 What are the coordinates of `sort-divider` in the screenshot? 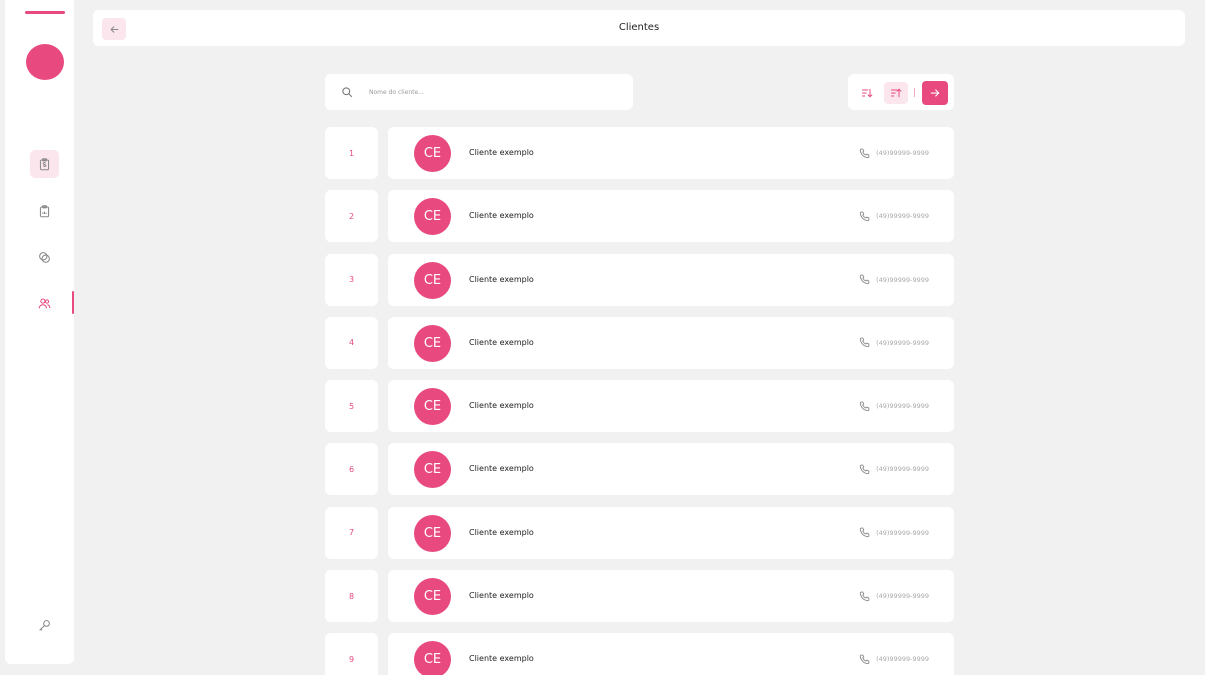 It's located at (914, 92).